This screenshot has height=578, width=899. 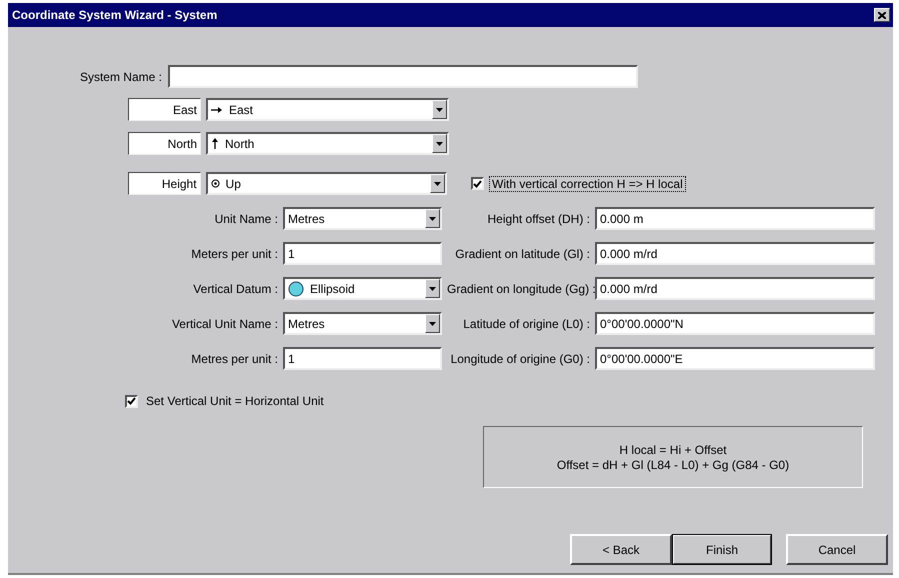 I want to click on default-button: Finish, so click(x=722, y=549).